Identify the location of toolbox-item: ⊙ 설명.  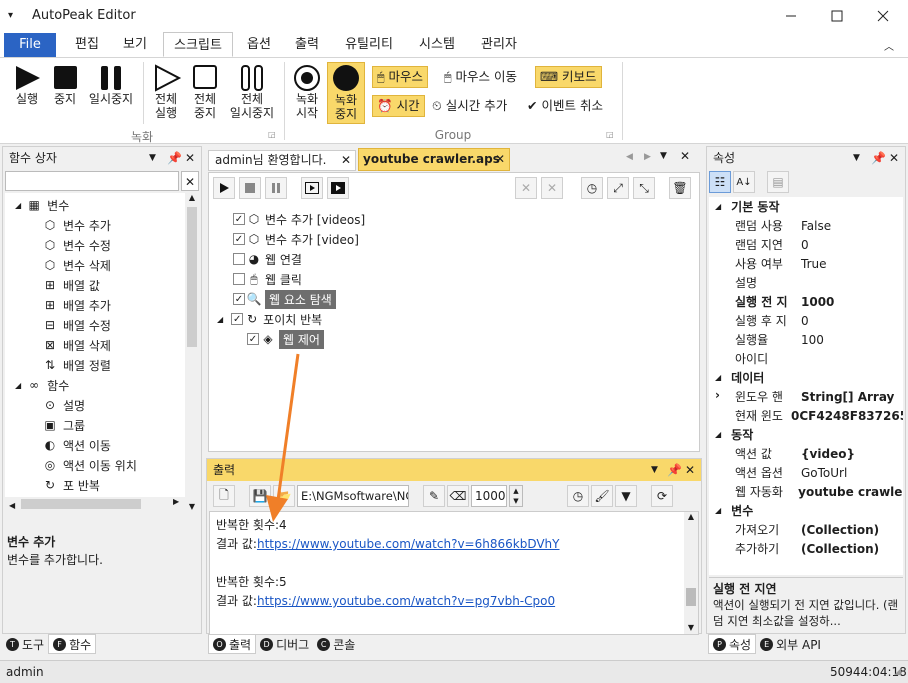
(102, 405).